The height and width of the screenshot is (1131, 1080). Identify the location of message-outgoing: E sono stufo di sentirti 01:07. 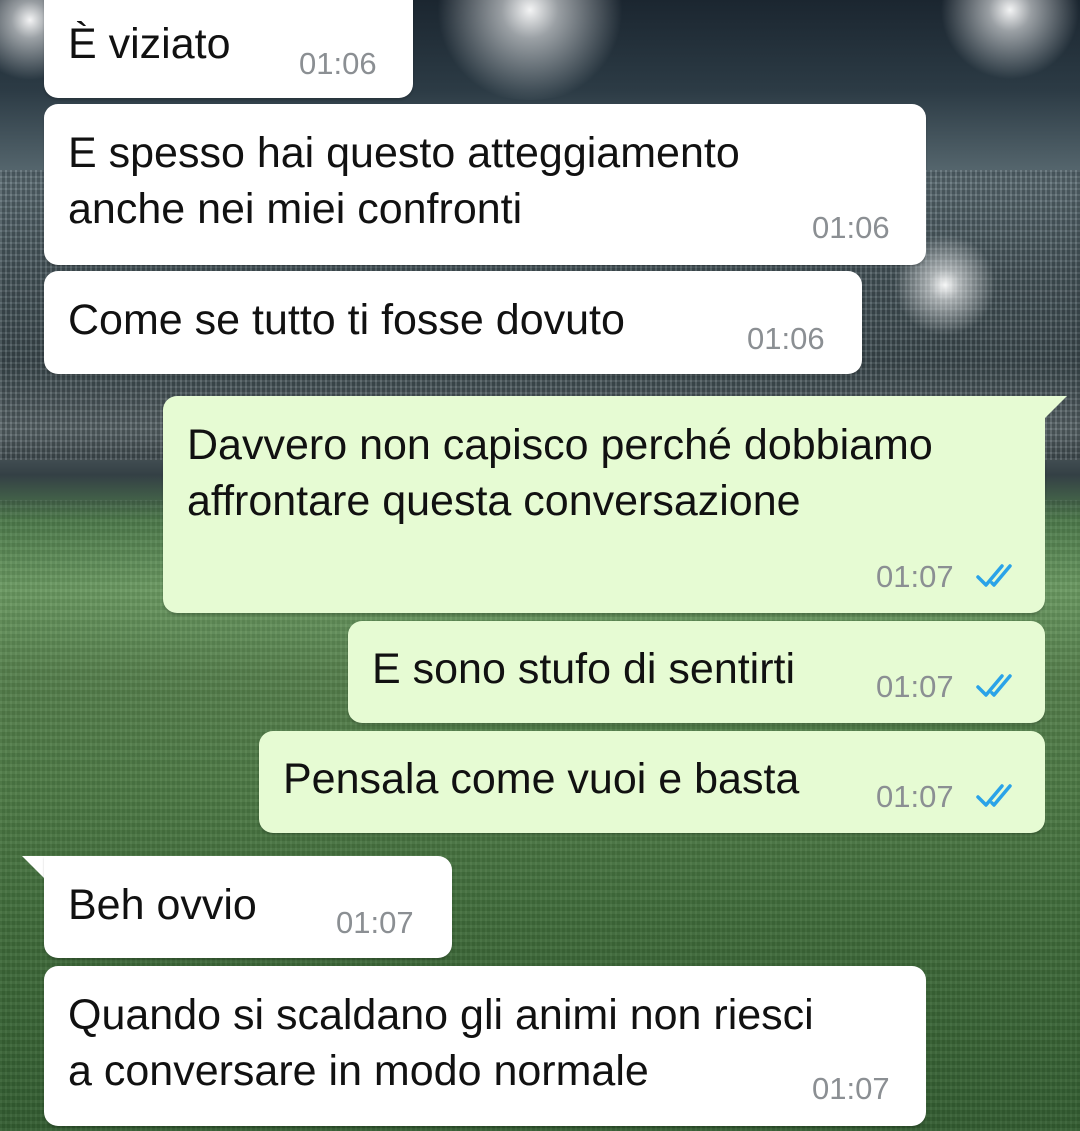
(696, 672).